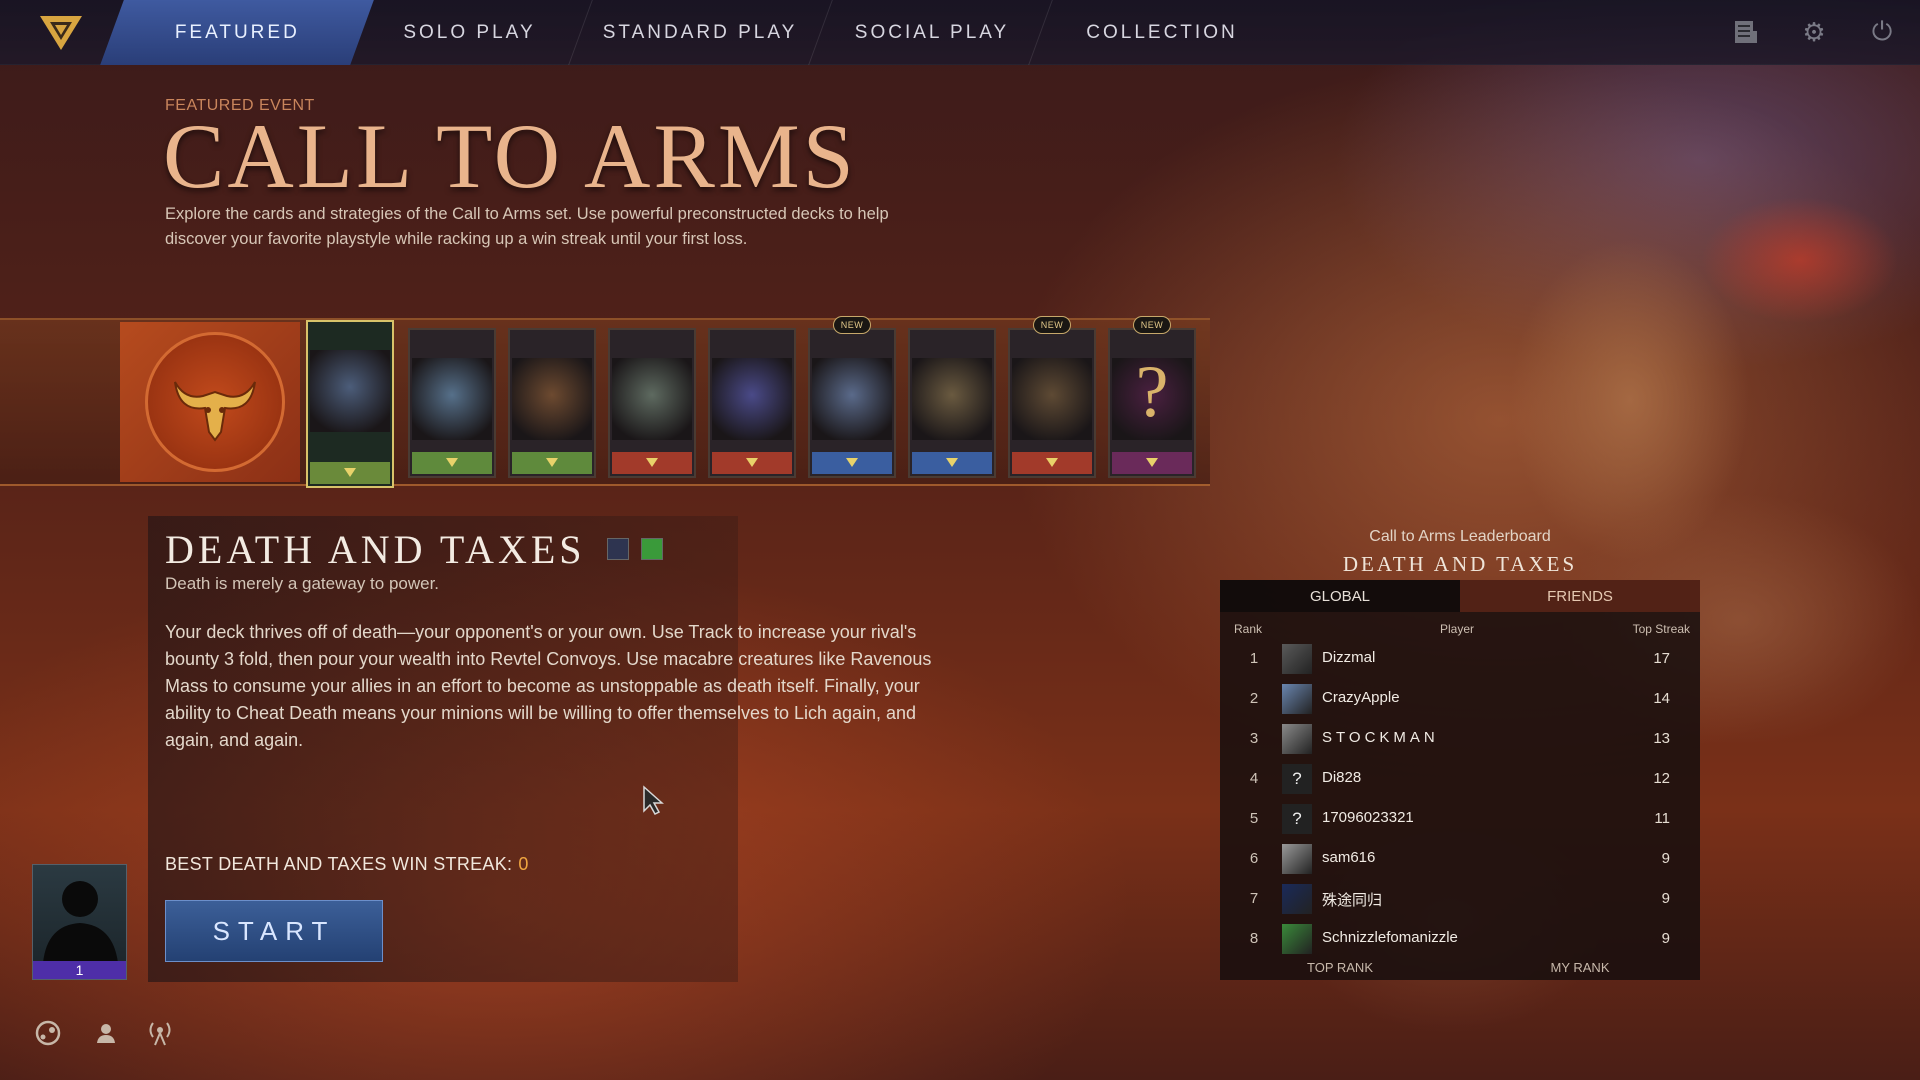 This screenshot has height=1080, width=1920. What do you see at coordinates (1460, 859) in the screenshot?
I see `table-row: 6 sam616 9` at bounding box center [1460, 859].